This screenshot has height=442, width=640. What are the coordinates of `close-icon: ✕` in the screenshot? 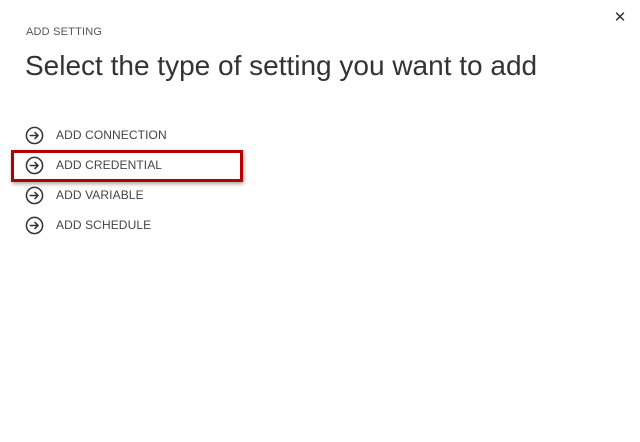 It's located at (620, 18).